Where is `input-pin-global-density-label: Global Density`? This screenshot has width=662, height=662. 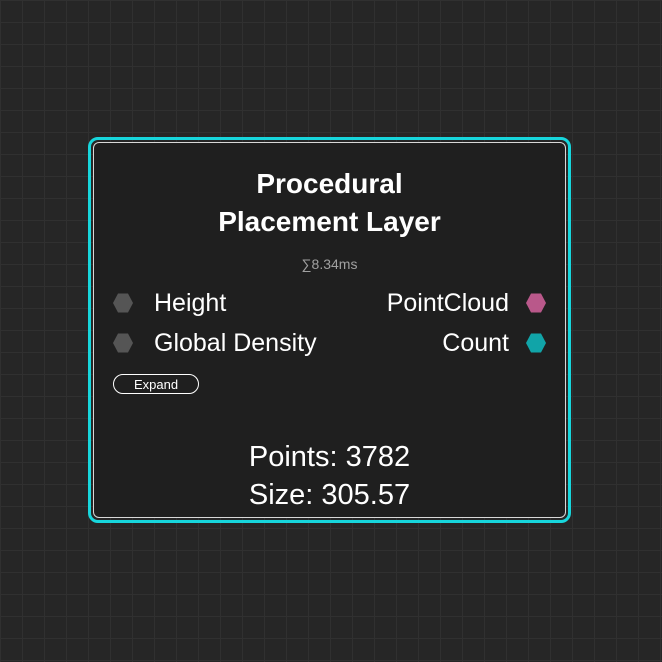 input-pin-global-density-label: Global Density is located at coordinates (235, 342).